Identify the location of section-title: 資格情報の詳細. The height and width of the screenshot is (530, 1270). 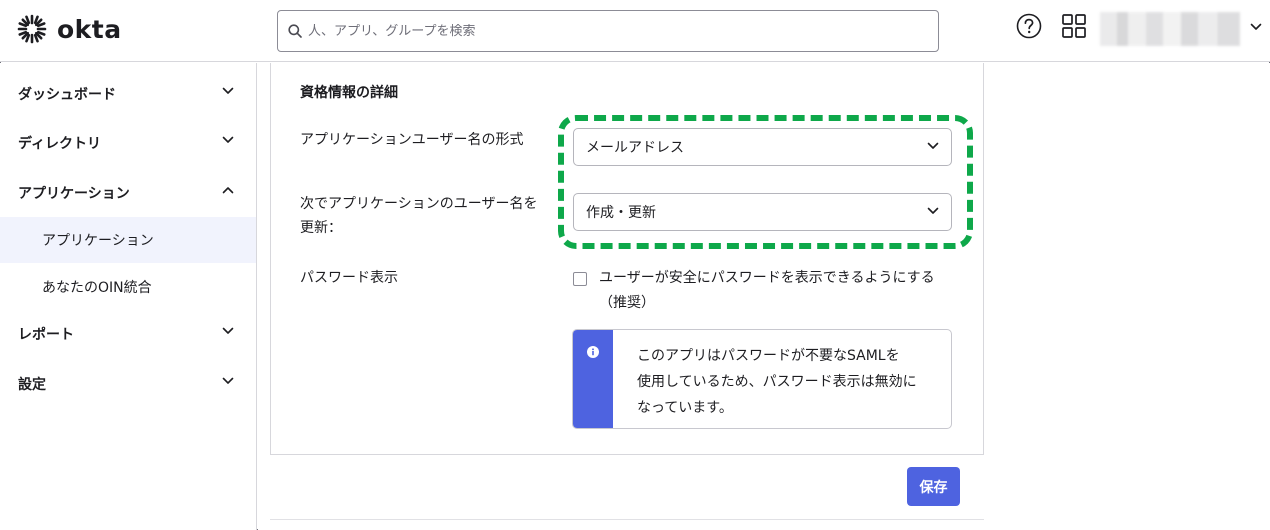
(349, 93).